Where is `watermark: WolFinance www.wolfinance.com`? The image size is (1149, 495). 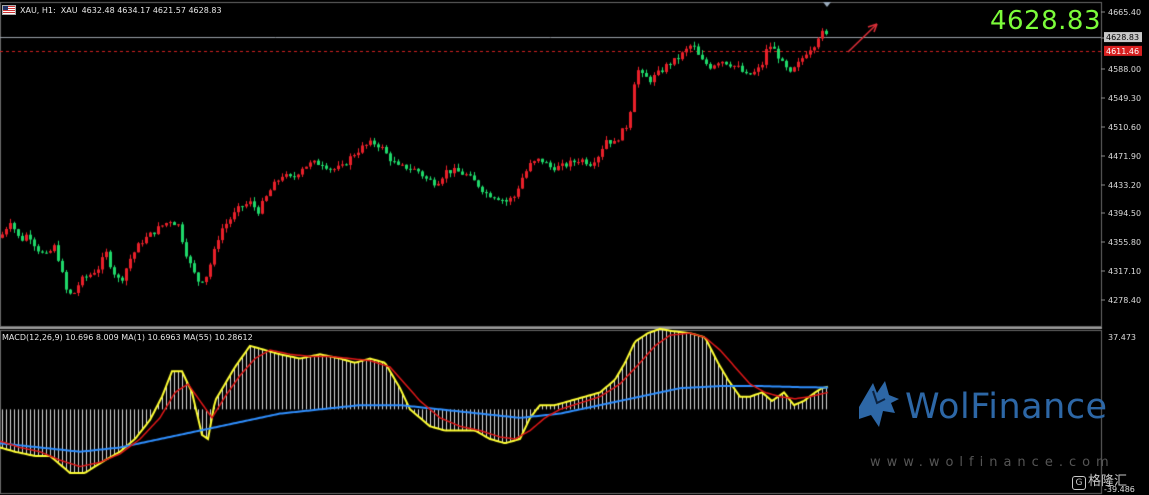
watermark: WolFinance www.wolfinance.com is located at coordinates (990, 423).